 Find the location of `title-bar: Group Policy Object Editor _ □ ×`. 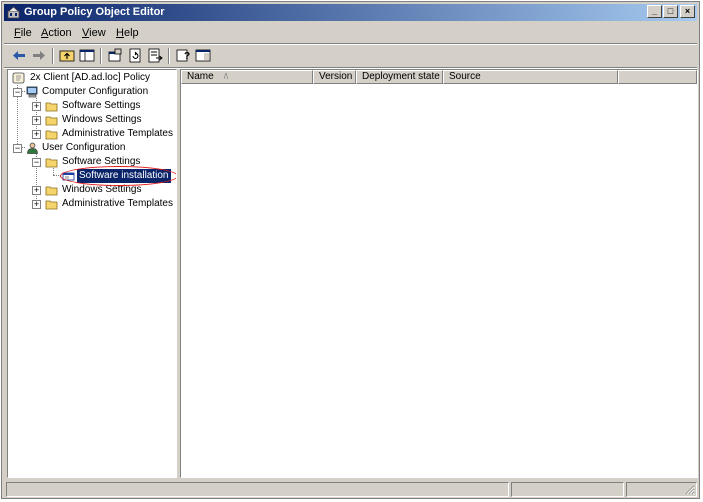

title-bar: Group Policy Object Editor _ □ × is located at coordinates (350, 12).